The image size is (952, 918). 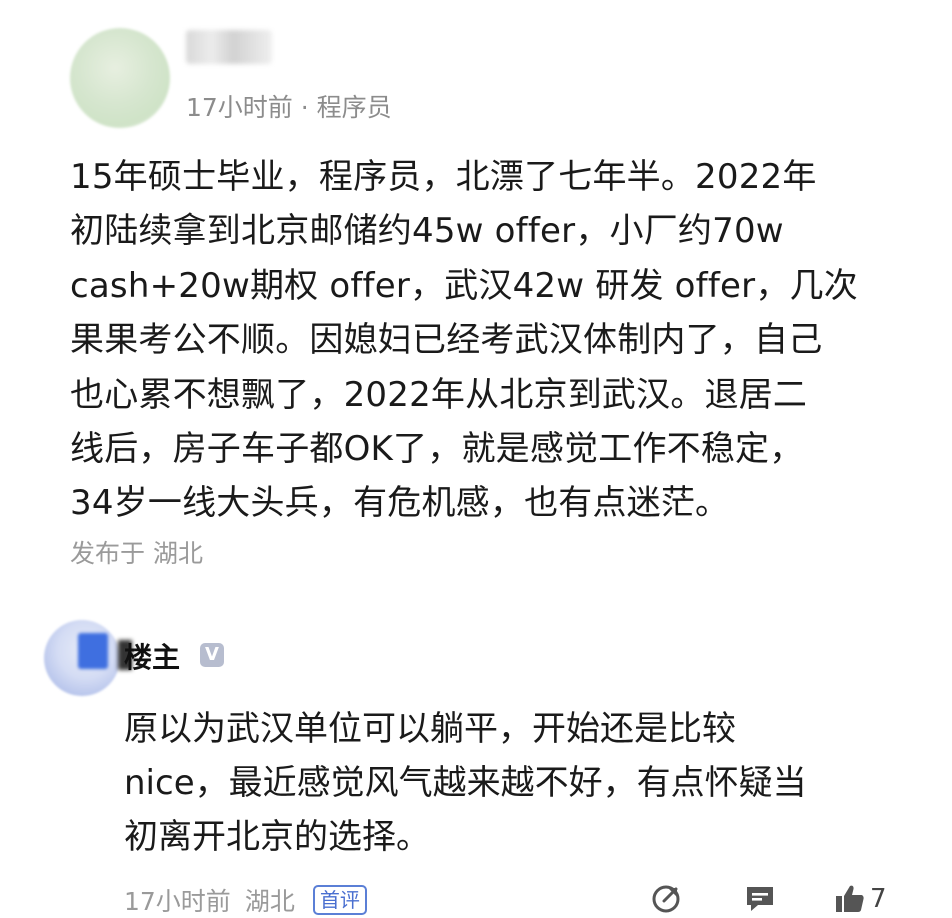 What do you see at coordinates (152, 656) in the screenshot?
I see `reply-author-name: 楼主` at bounding box center [152, 656].